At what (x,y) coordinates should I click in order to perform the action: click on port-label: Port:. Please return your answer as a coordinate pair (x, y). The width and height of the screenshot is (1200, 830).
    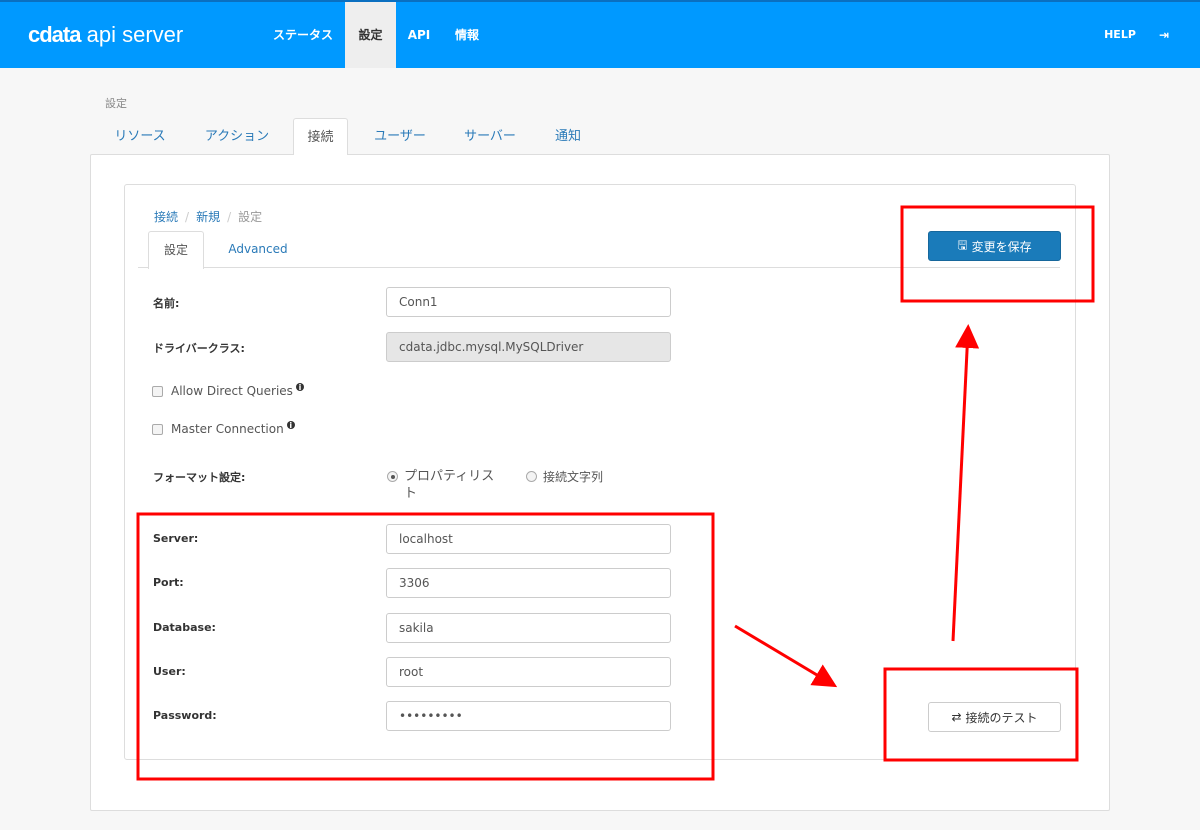
    Looking at the image, I should click on (168, 582).